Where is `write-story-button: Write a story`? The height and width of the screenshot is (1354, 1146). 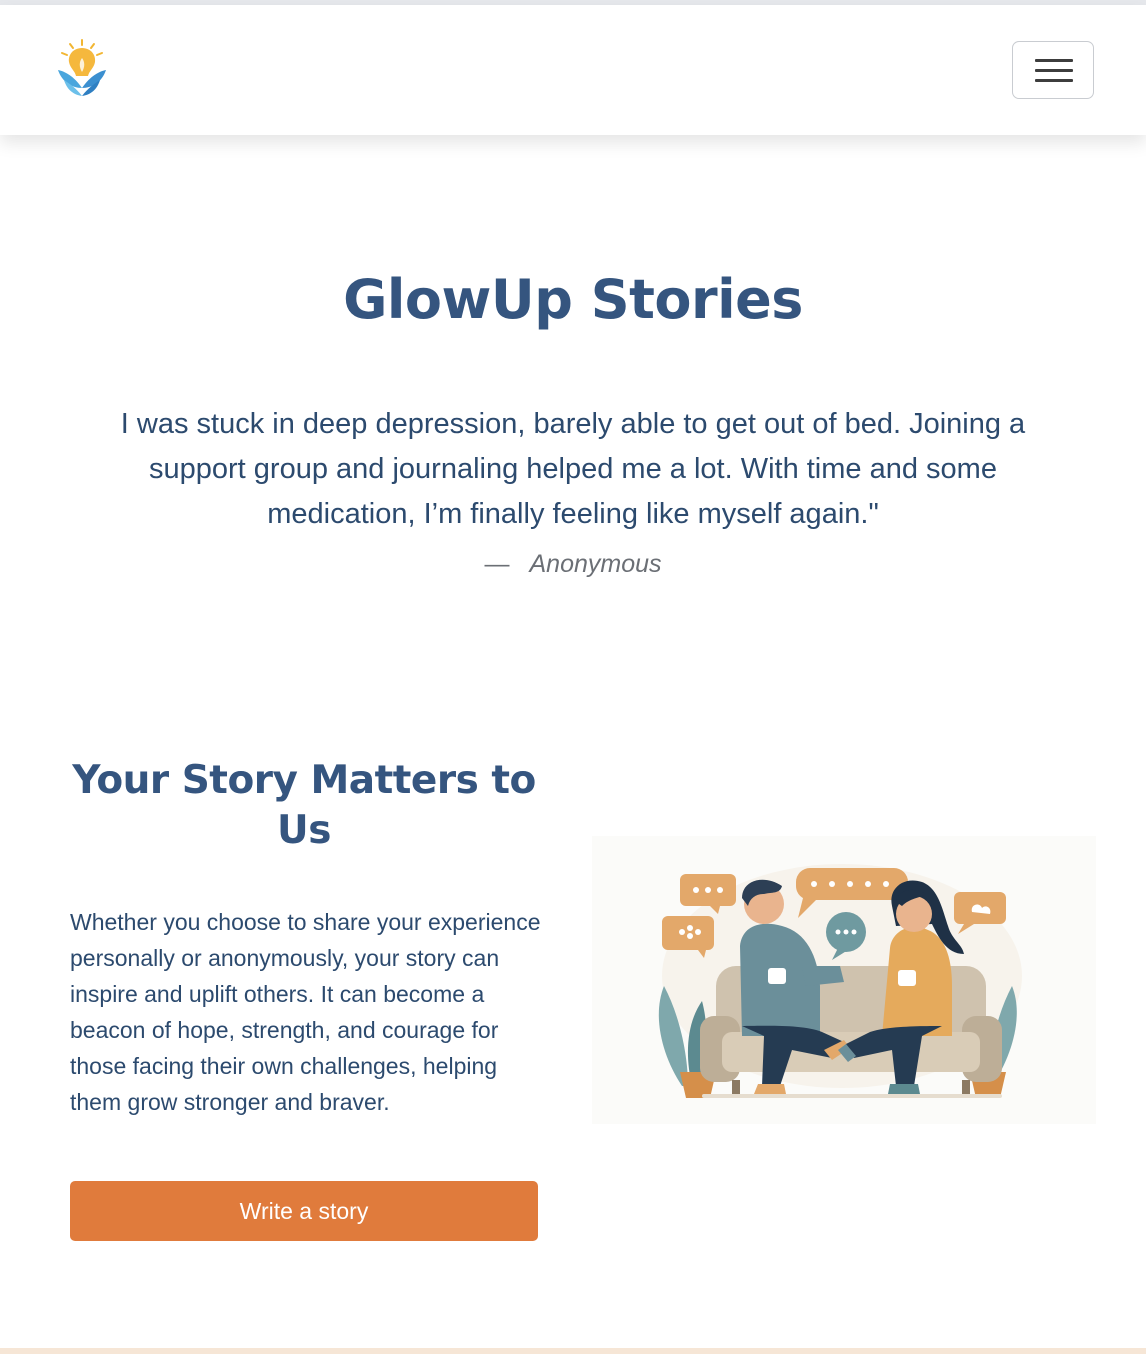
write-story-button: Write a story is located at coordinates (304, 1211).